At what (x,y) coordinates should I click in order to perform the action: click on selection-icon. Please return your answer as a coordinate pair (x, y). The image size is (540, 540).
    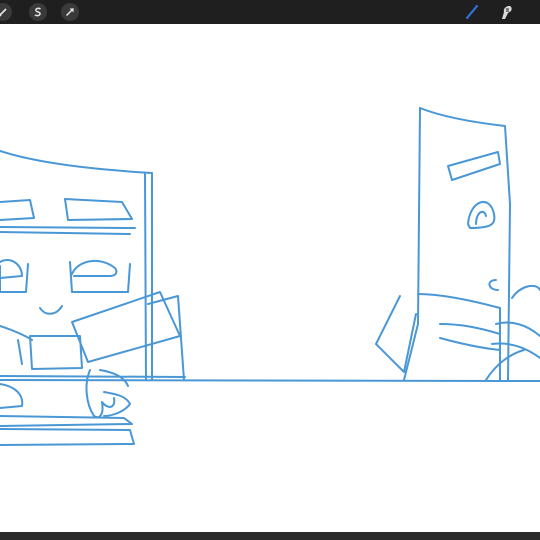
    Looking at the image, I should click on (37, 12).